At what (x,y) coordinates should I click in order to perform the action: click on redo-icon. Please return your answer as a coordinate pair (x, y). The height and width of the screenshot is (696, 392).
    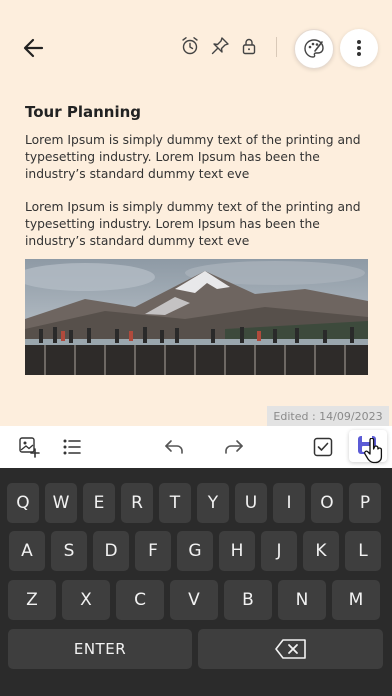
    Looking at the image, I should click on (234, 447).